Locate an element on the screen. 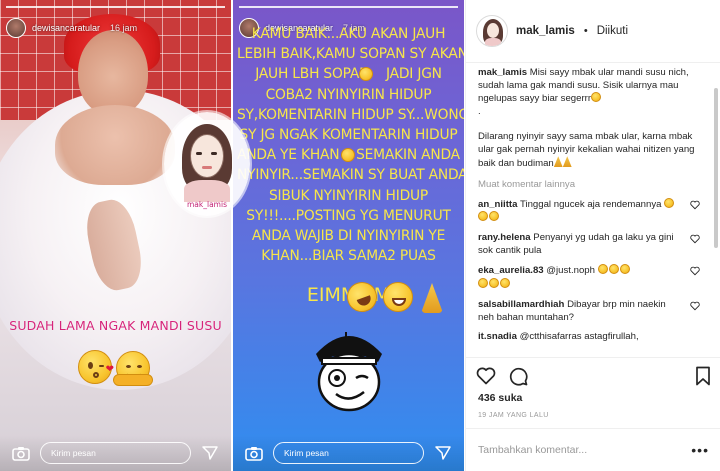 Image resolution: width=720 pixels, height=471 pixels. story-text-line: NYINYIR...SEMAKIN SY BUAT ANDA is located at coordinates (350, 175).